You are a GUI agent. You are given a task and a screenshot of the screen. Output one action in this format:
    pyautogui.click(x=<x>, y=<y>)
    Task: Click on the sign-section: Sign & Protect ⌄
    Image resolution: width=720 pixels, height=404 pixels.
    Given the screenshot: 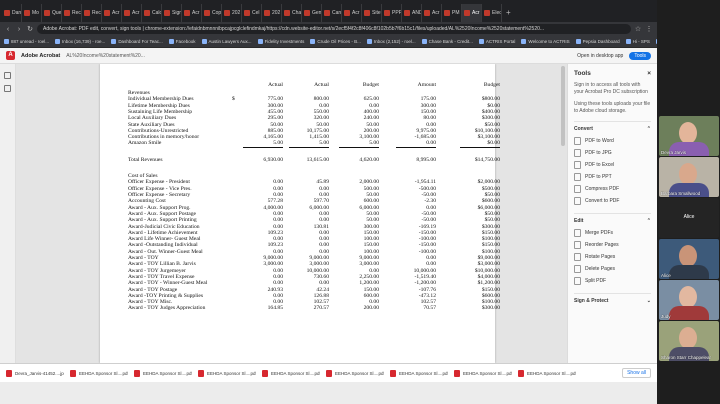 What is the action you would take?
    pyautogui.click(x=612, y=298)
    